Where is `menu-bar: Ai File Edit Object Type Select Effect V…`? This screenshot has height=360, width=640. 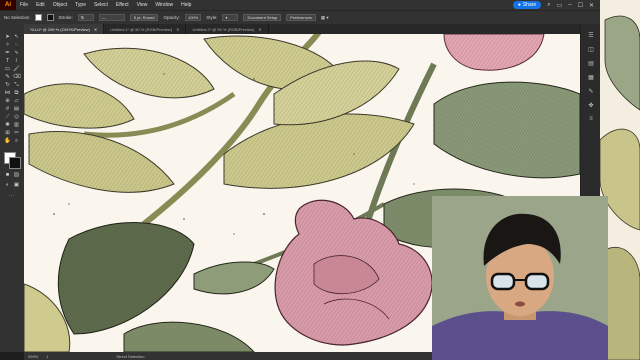 menu-bar: Ai File Edit Object Type Select Effect V… is located at coordinates (300, 5).